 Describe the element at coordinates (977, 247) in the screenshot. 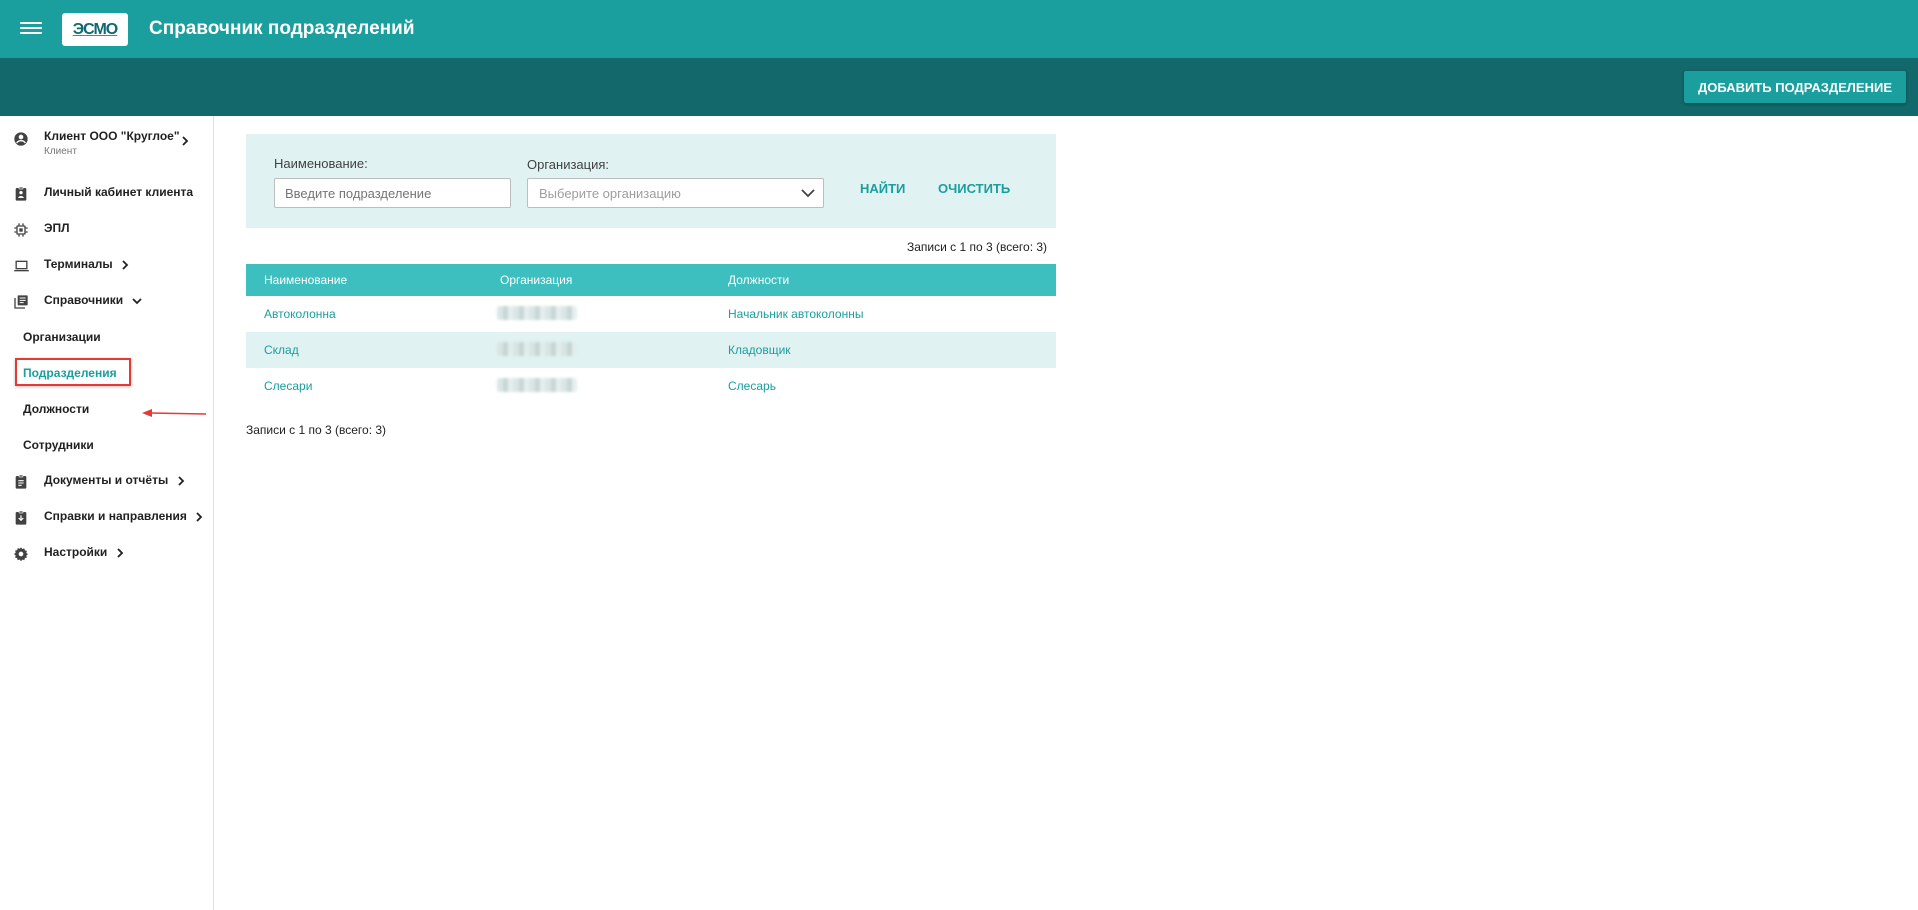

I see `records-count-top: Записи с 1 по 3 (всего: 3)` at that location.